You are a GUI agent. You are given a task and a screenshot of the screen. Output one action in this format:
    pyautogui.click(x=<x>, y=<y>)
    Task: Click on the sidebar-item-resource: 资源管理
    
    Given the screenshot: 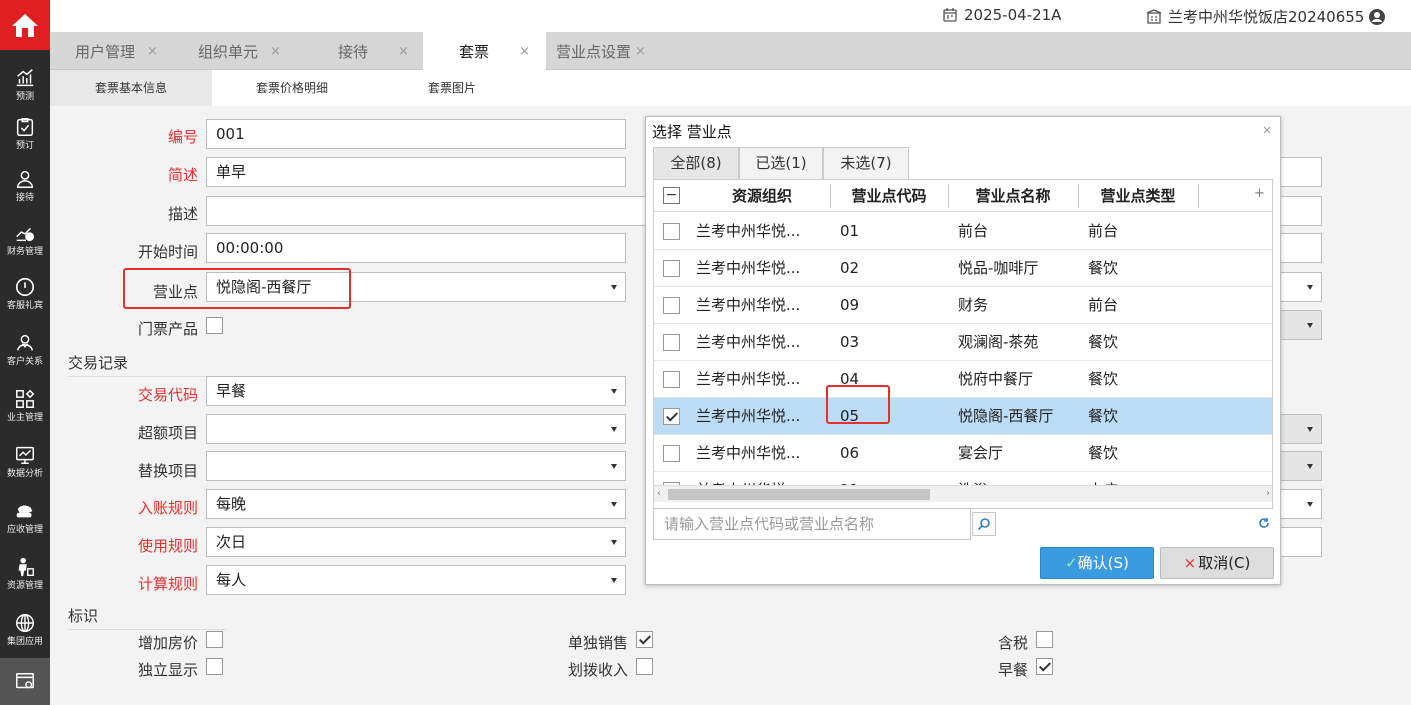 What is the action you would take?
    pyautogui.click(x=25, y=574)
    